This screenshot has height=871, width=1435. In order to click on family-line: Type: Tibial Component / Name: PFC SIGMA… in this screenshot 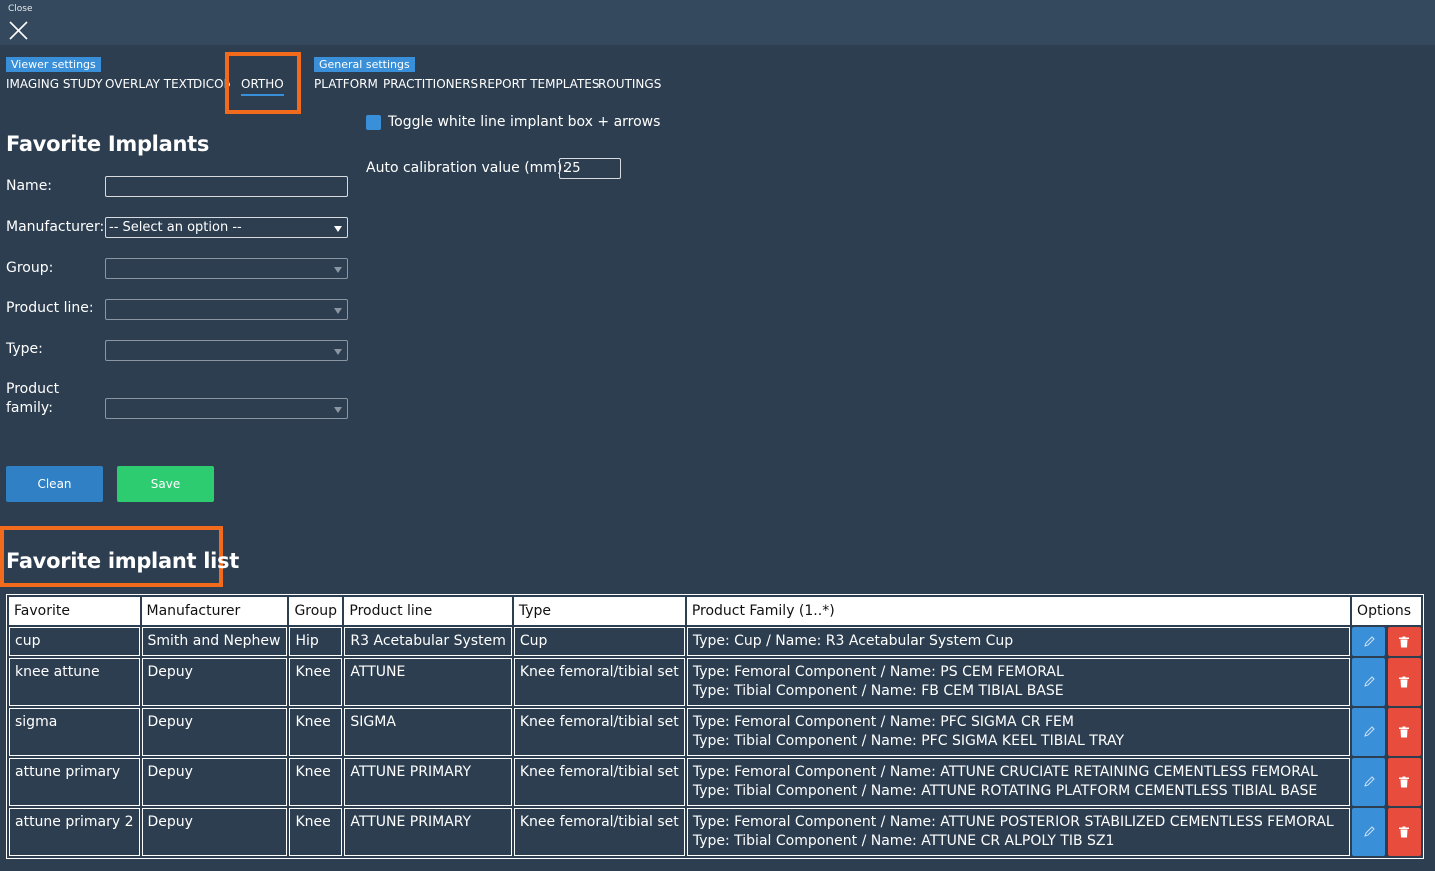, I will do `click(908, 741)`.